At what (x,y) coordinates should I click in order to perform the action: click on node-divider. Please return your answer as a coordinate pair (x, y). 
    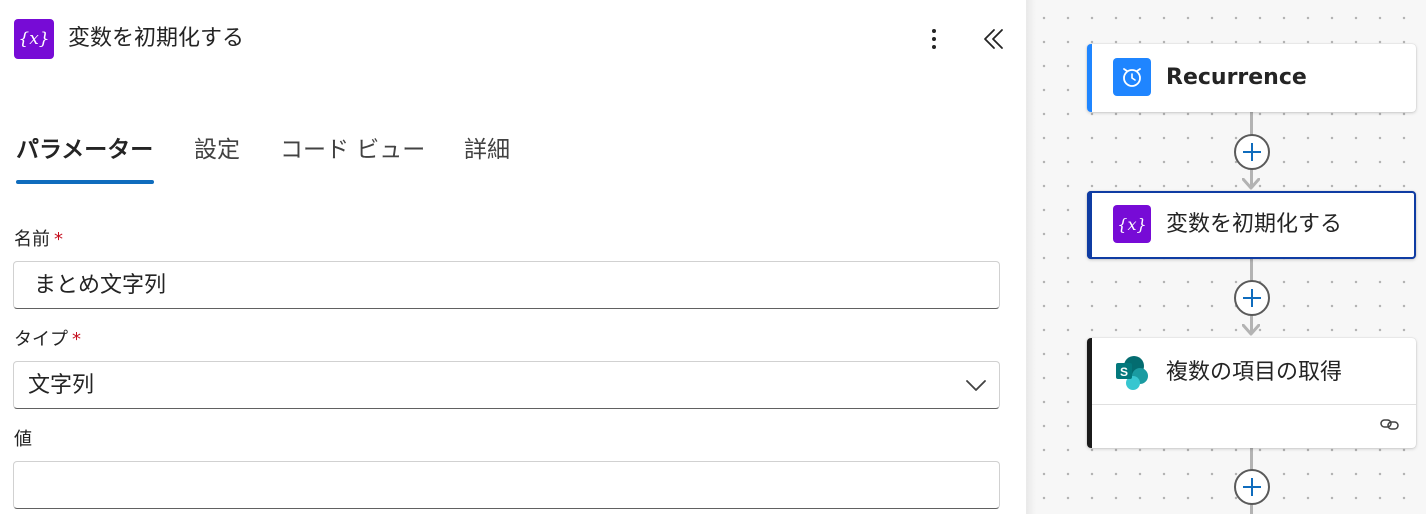
    Looking at the image, I should click on (1254, 404).